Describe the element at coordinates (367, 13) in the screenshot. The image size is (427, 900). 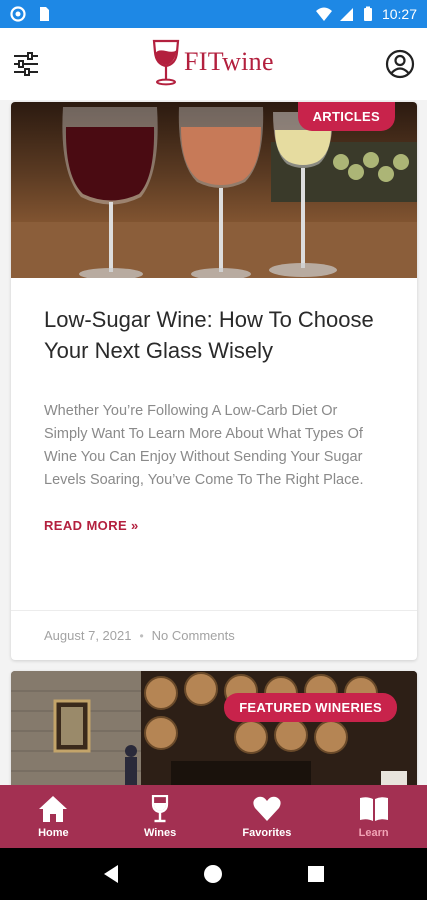
I see `battery-icon` at that location.